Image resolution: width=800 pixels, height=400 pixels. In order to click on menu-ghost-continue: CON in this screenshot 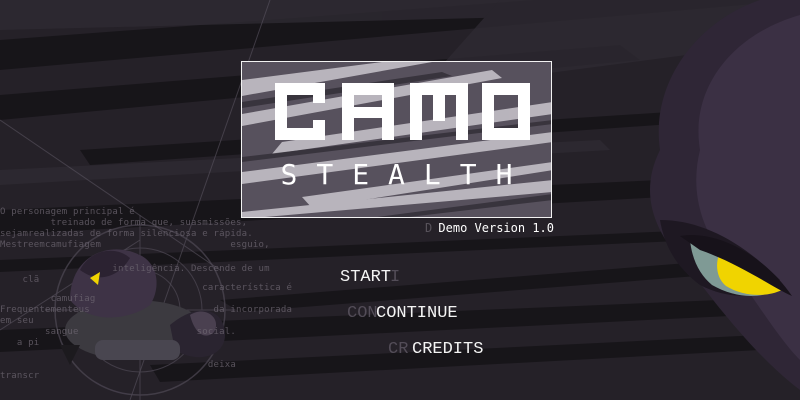, I will do `click(362, 313)`.